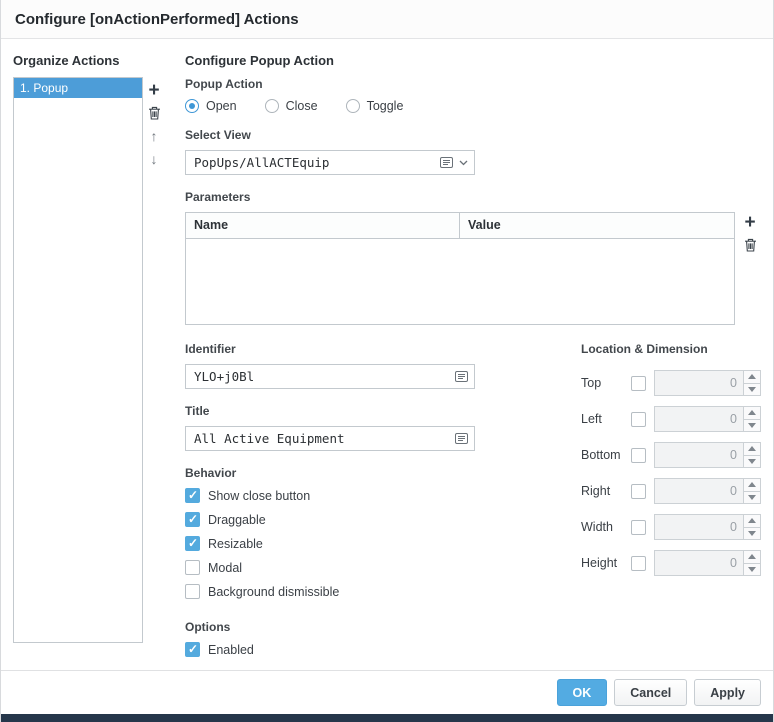 The height and width of the screenshot is (722, 774). Describe the element at coordinates (387, 19) in the screenshot. I see `dialog-title: Configure [onActionPerformed] Actions` at that location.